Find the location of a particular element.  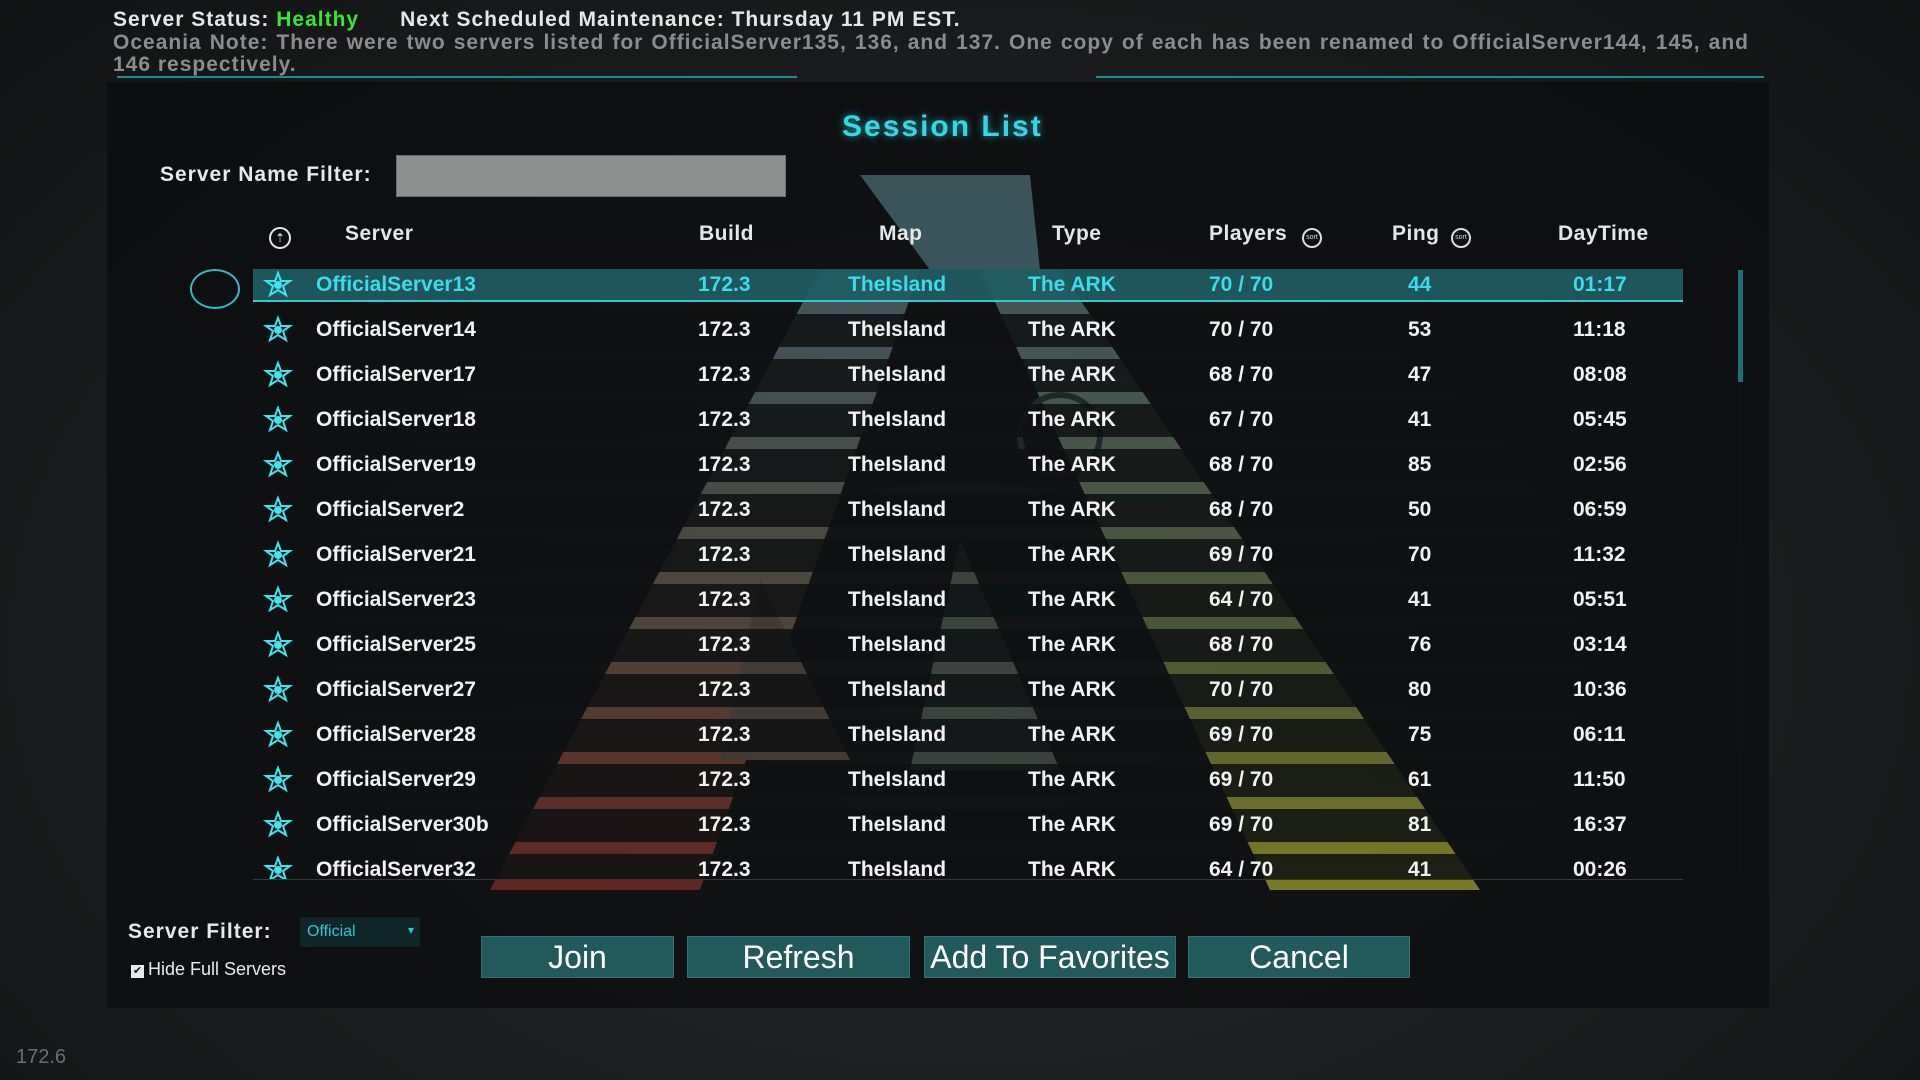

players-sort-icon: sort is located at coordinates (1312, 238).